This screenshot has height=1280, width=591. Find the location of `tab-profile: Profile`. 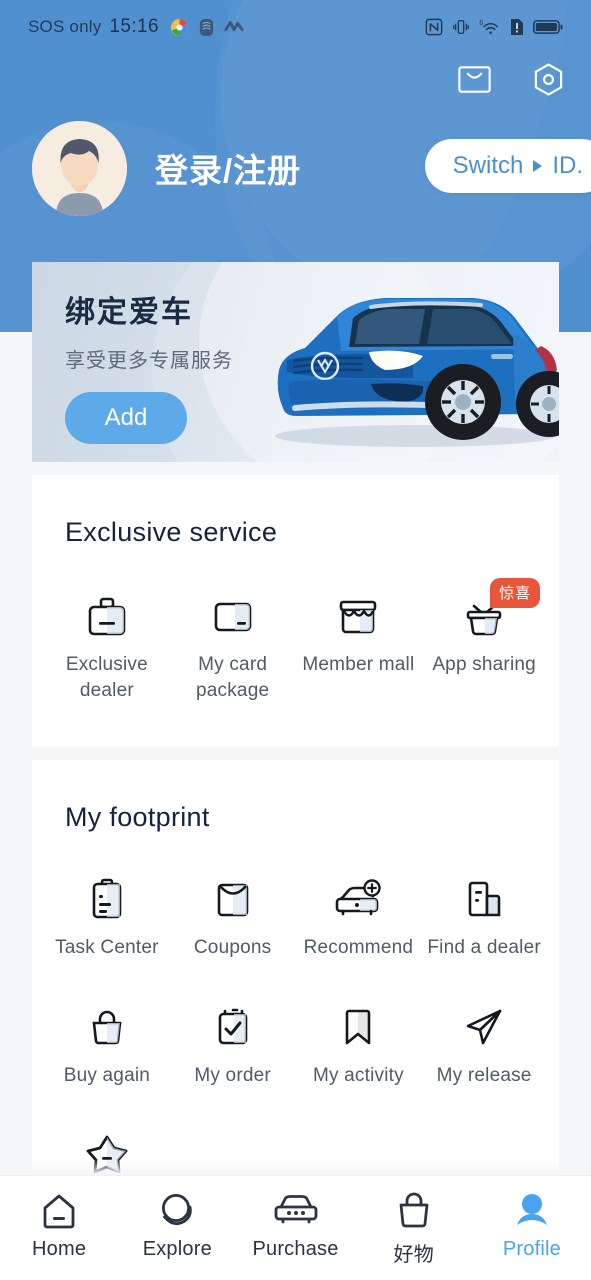

tab-profile: Profile is located at coordinates (532, 1225).